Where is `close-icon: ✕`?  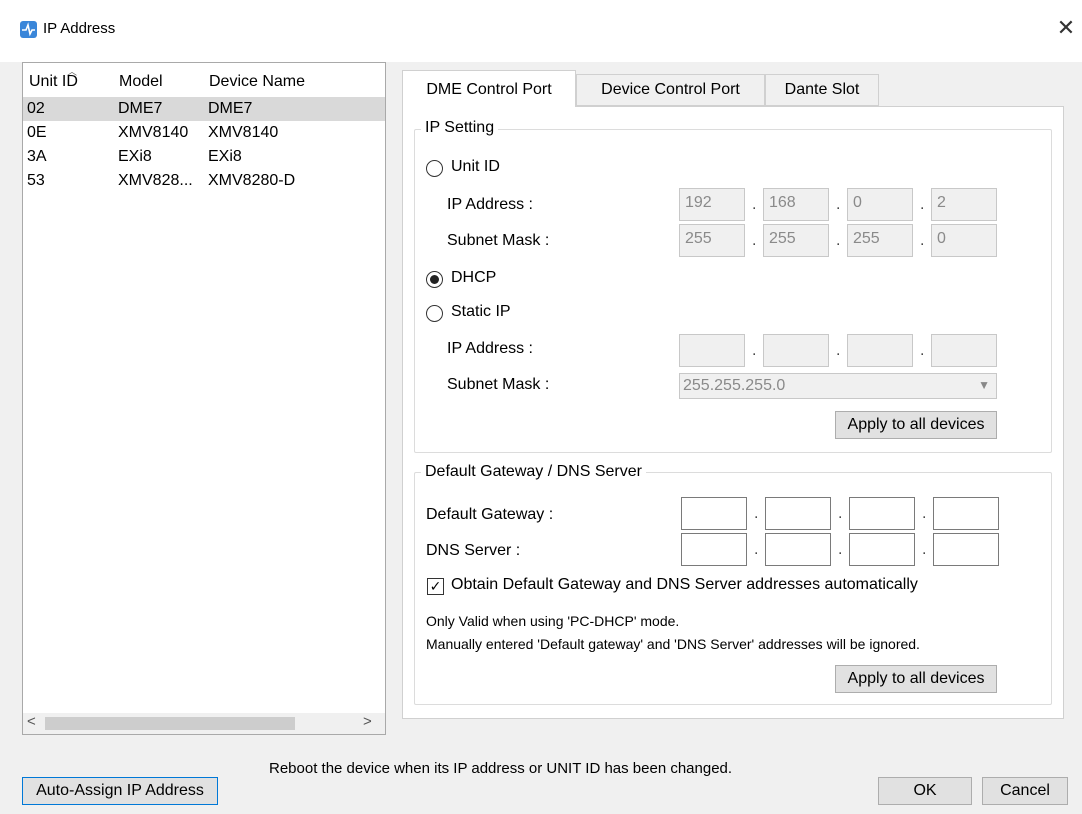
close-icon: ✕ is located at coordinates (1066, 28).